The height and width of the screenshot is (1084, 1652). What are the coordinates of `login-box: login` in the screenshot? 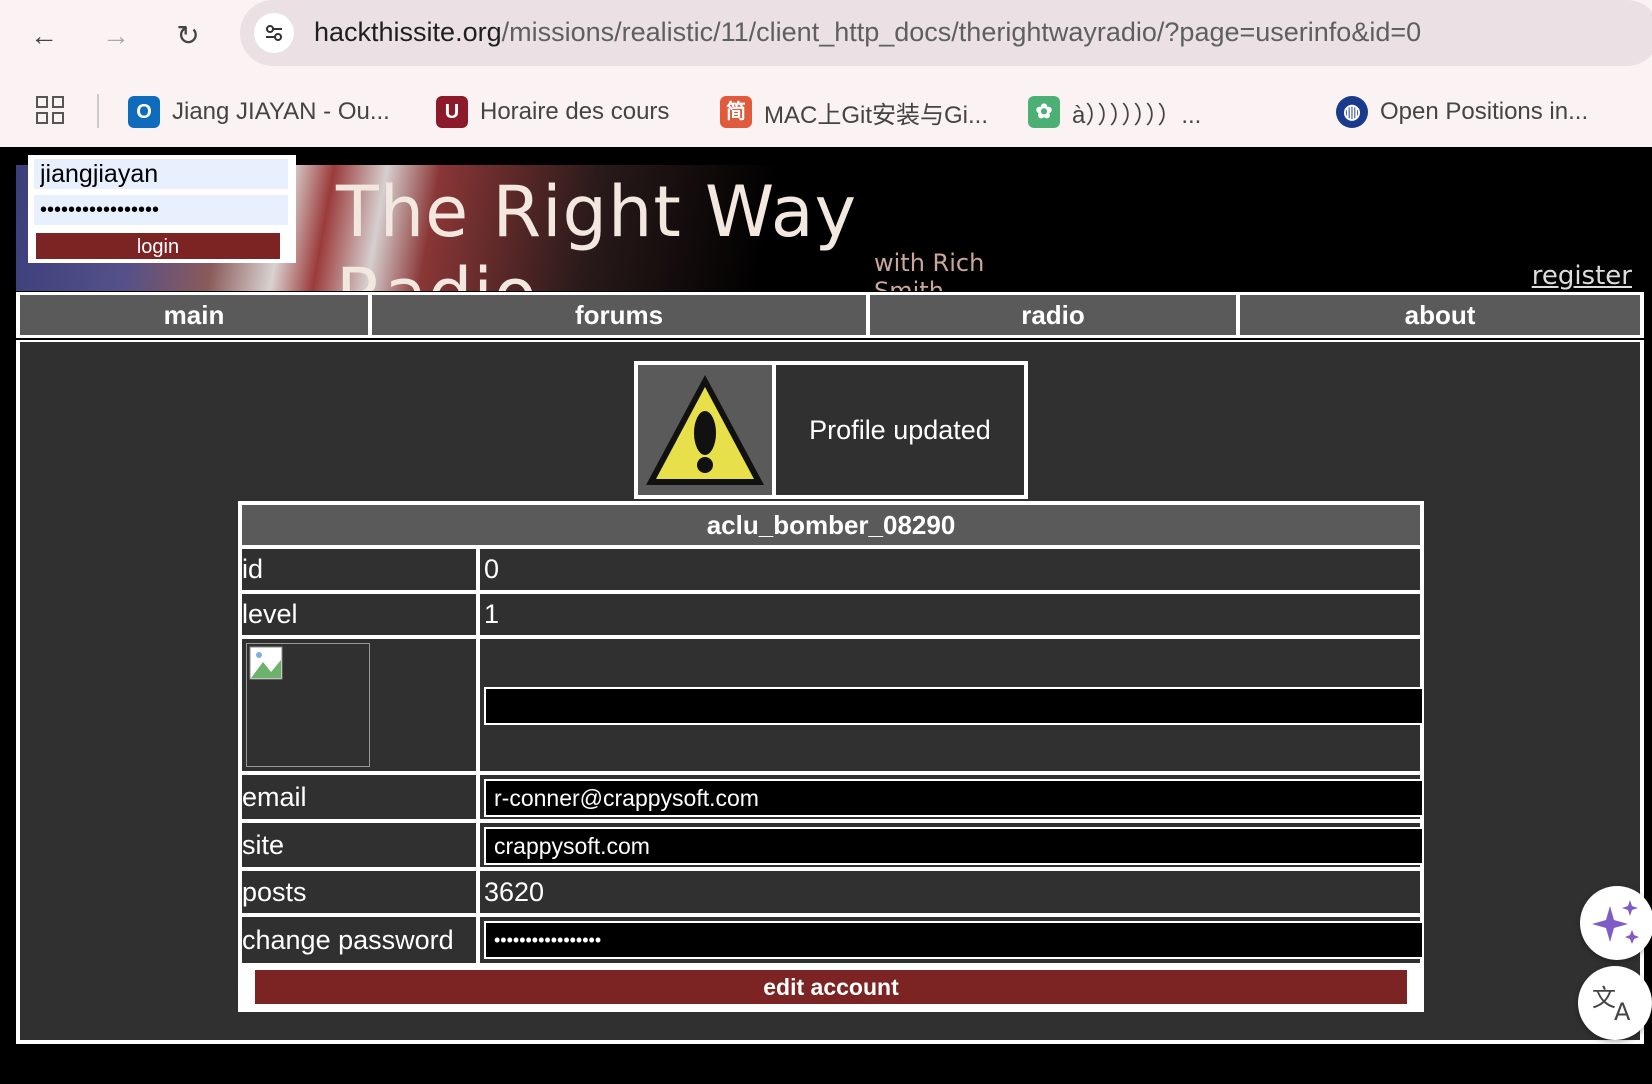 It's located at (162, 209).